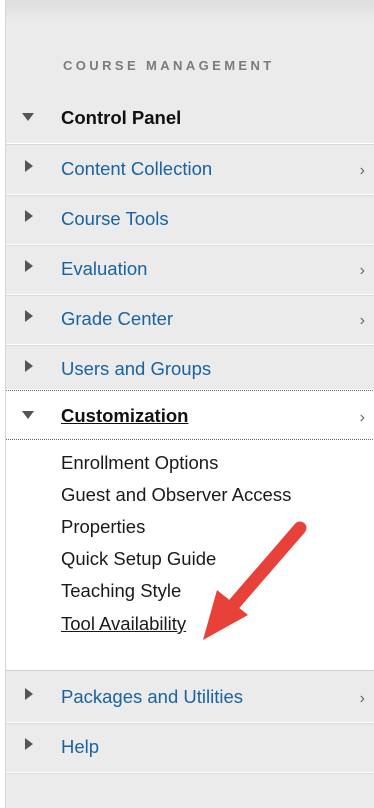 The height and width of the screenshot is (808, 374). Describe the element at coordinates (190, 747) in the screenshot. I see `menu-item-help: Help` at that location.